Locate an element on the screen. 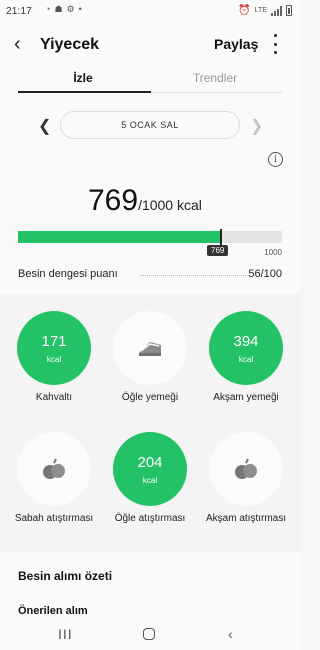  meal-lunch: Öğle yemeği is located at coordinates (150, 358).